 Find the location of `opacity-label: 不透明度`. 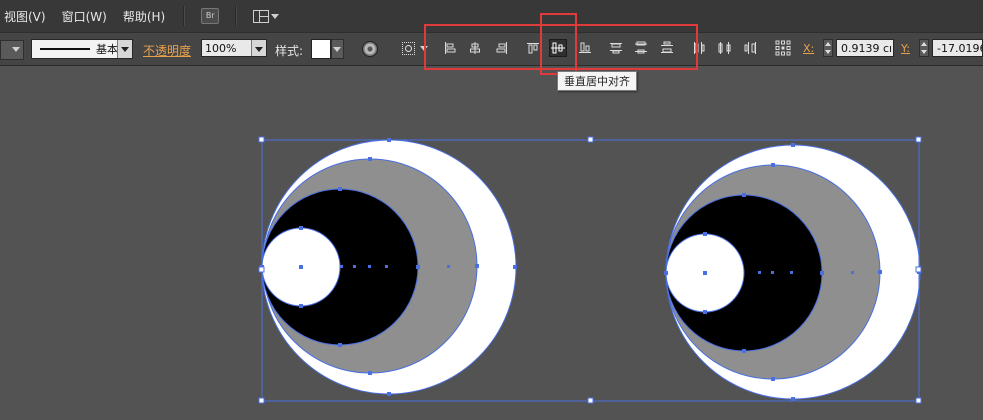

opacity-label: 不透明度 is located at coordinates (167, 50).